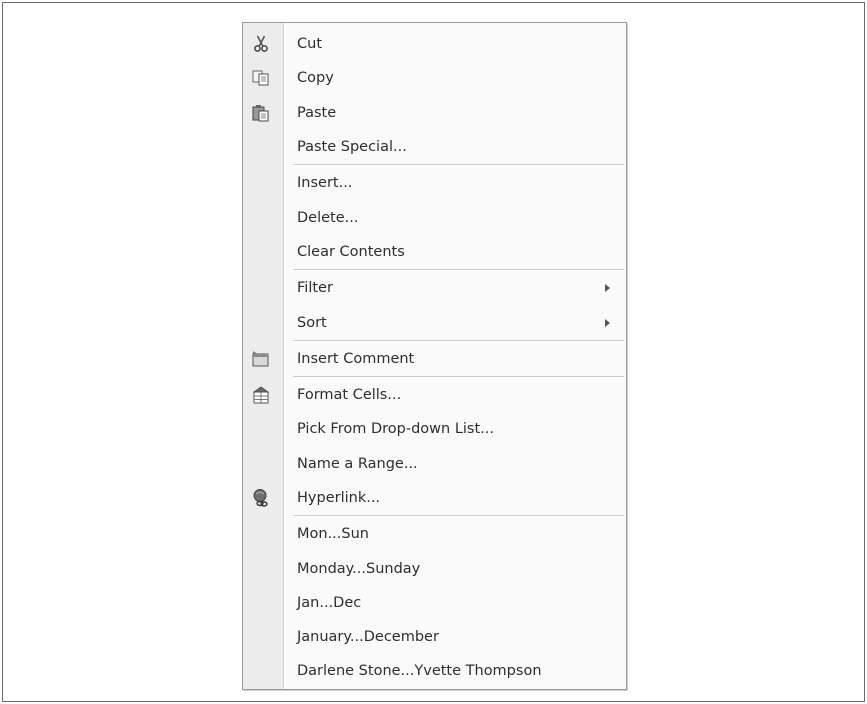 The height and width of the screenshot is (704, 867). Describe the element at coordinates (434, 603) in the screenshot. I see `menu-item-jan-dec: Jan...Dec` at that location.